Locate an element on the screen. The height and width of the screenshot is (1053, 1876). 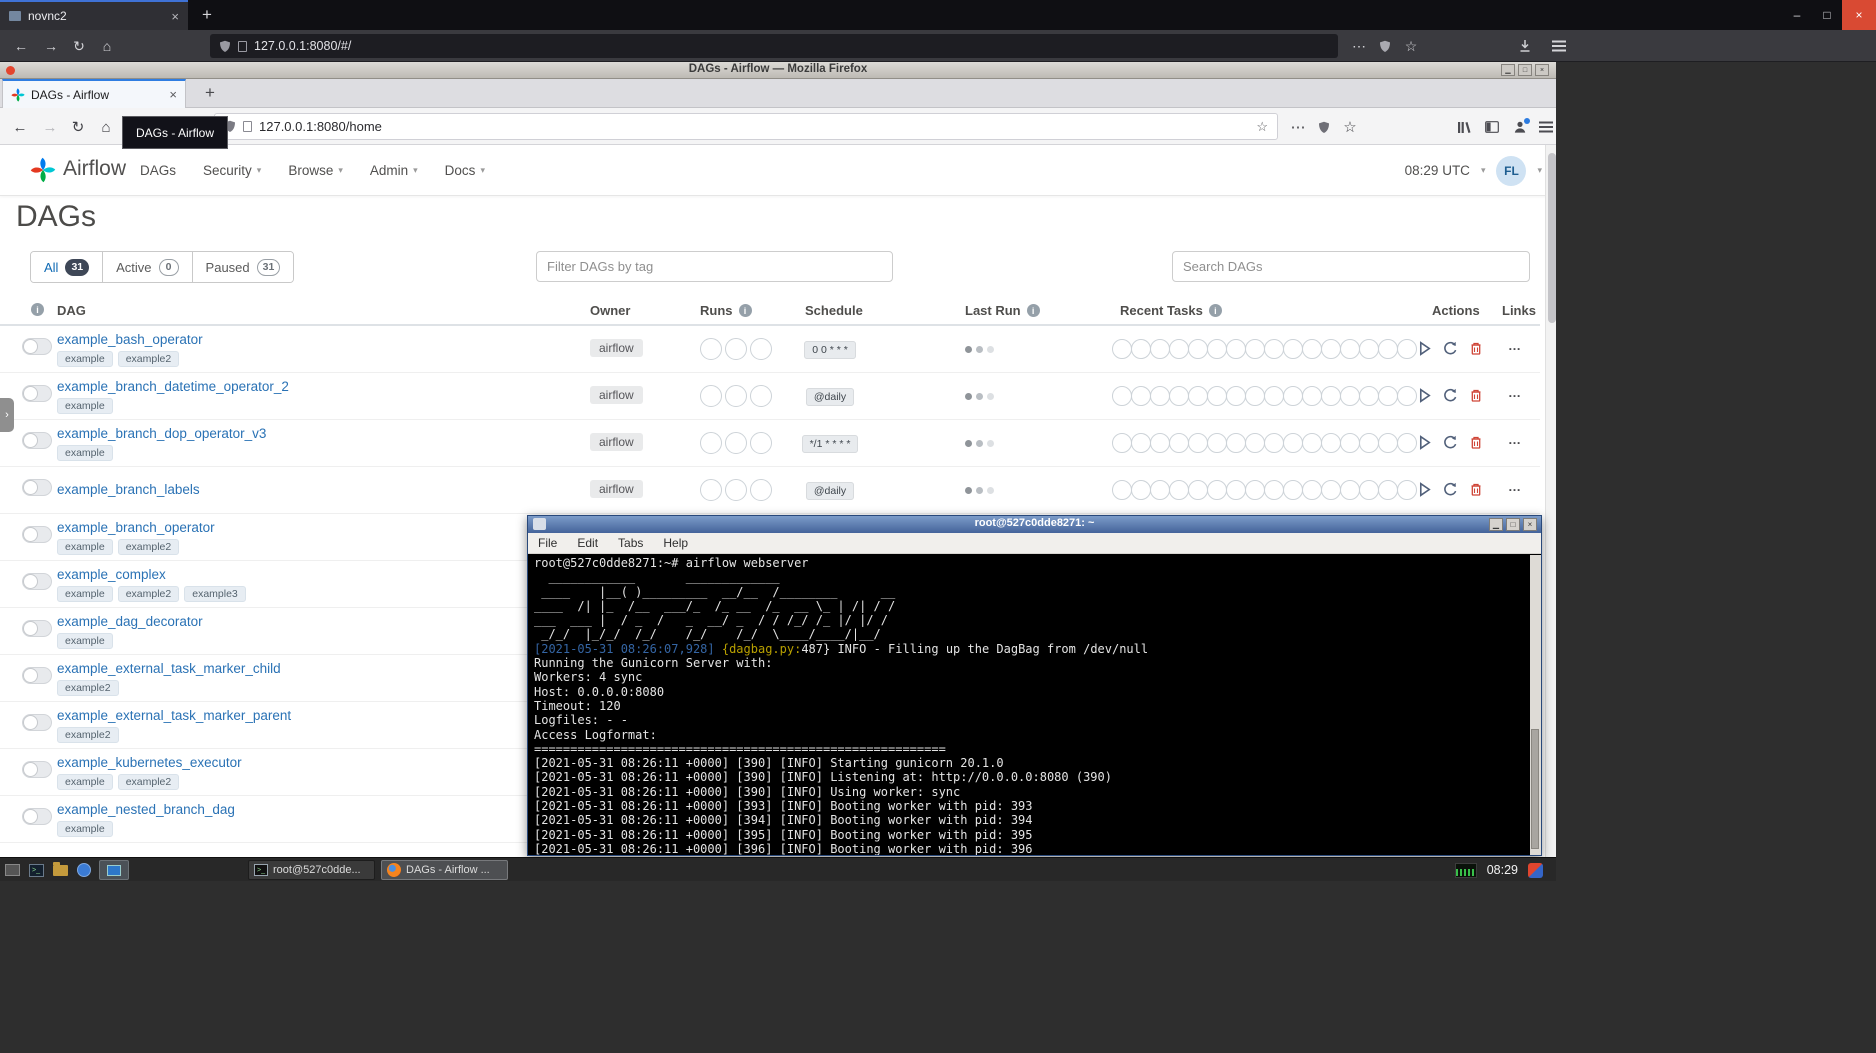
terminal-menu-file: File is located at coordinates (547, 543).